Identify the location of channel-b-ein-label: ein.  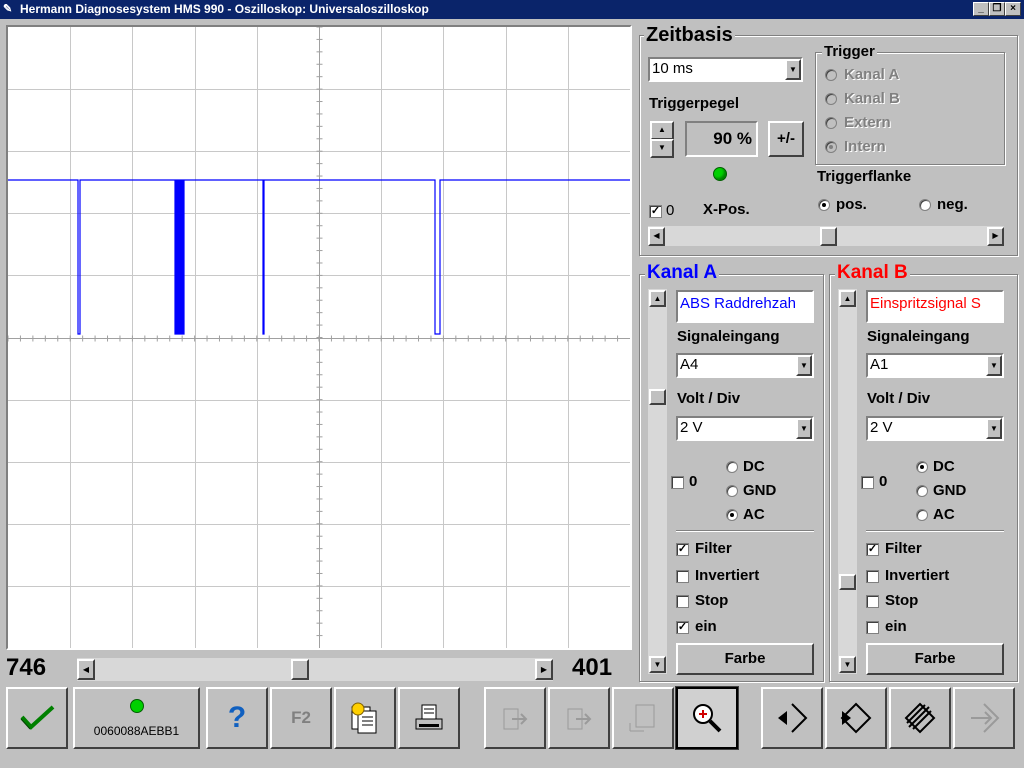
(896, 626).